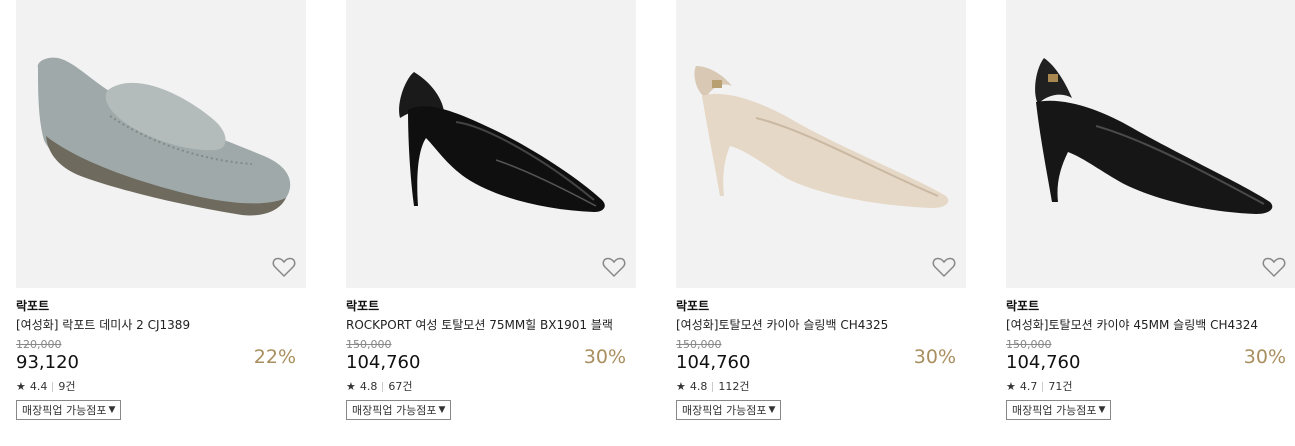 The height and width of the screenshot is (446, 1295). What do you see at coordinates (161, 387) in the screenshot?
I see `rating-row: ★ 4.4 9건` at bounding box center [161, 387].